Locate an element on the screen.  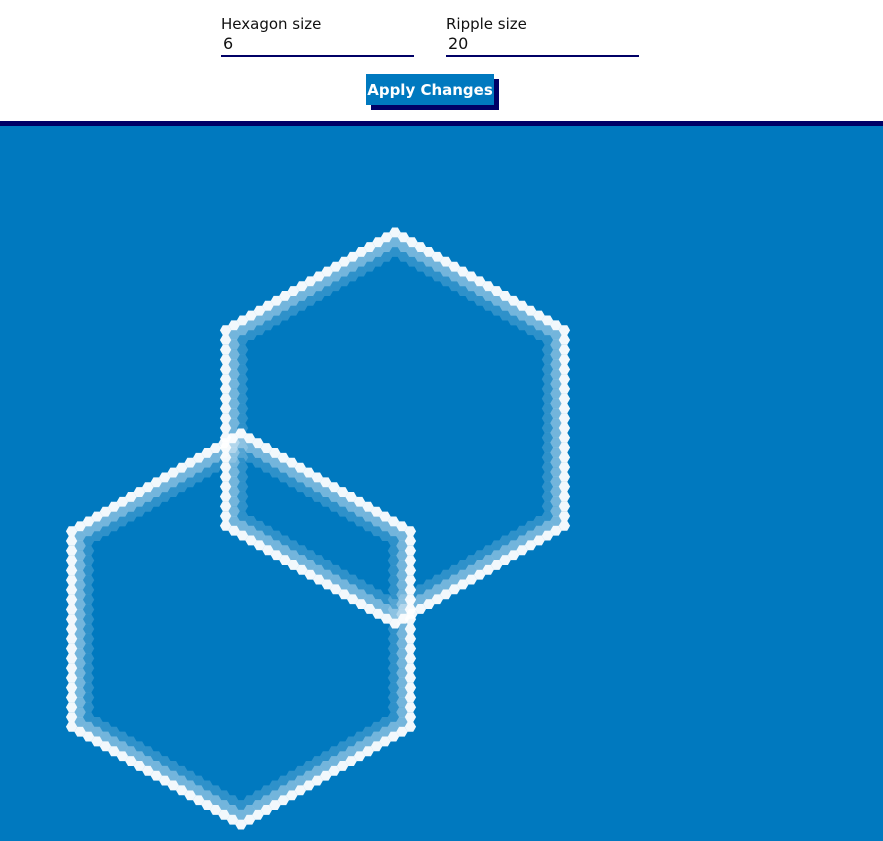
hexagon-size-label: Hexagon size is located at coordinates (271, 24).